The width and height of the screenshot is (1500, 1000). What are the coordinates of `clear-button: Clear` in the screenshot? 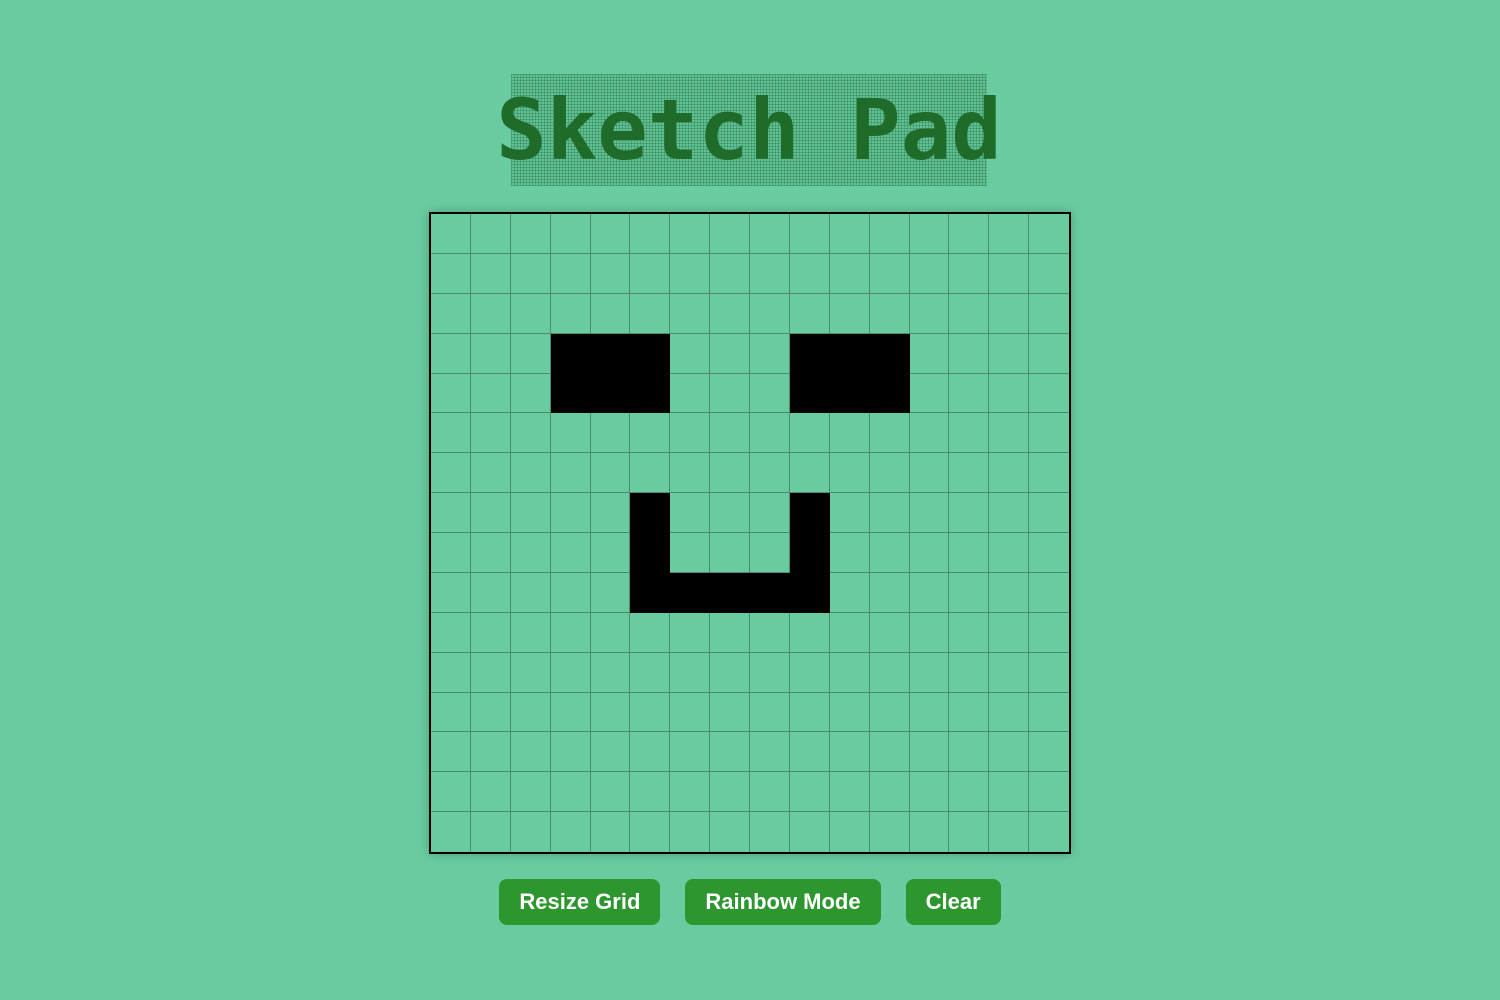 It's located at (953, 902).